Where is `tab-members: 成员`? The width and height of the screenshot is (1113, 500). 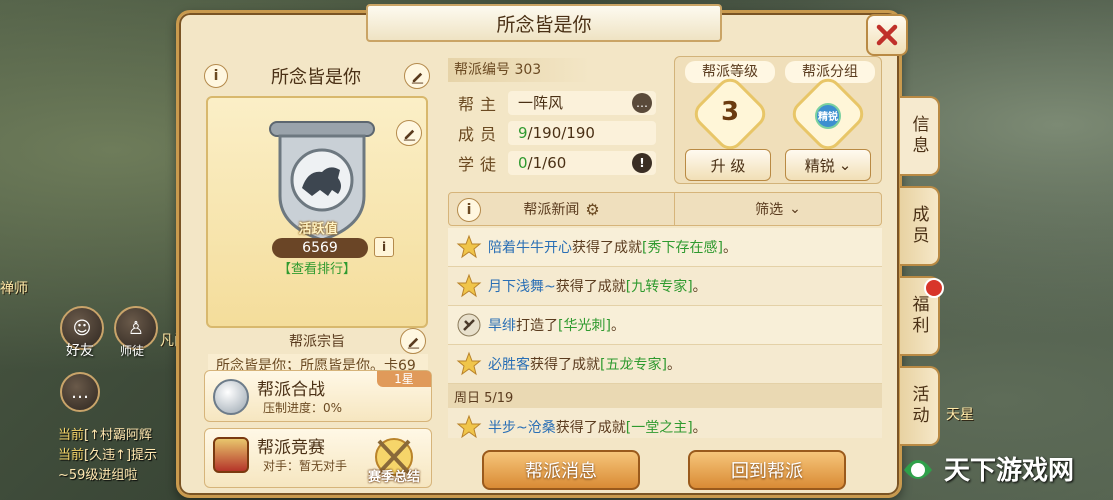
tab-members: 成员 is located at coordinates (920, 226).